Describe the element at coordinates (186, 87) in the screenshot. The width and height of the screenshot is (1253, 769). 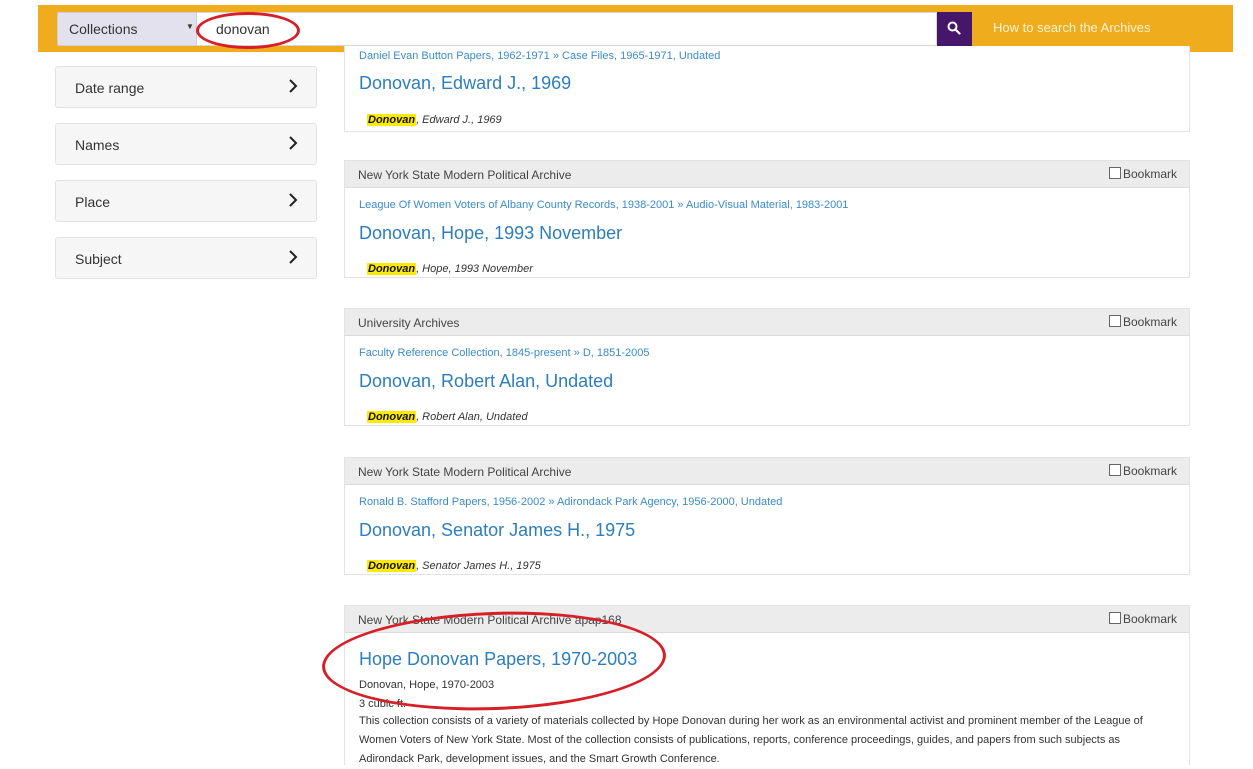
I see `facet-date-range: Date range` at that location.